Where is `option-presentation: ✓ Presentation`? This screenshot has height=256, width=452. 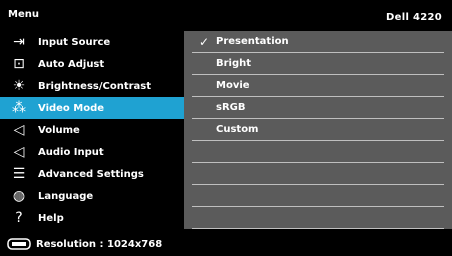
option-presentation: ✓ Presentation is located at coordinates (318, 42).